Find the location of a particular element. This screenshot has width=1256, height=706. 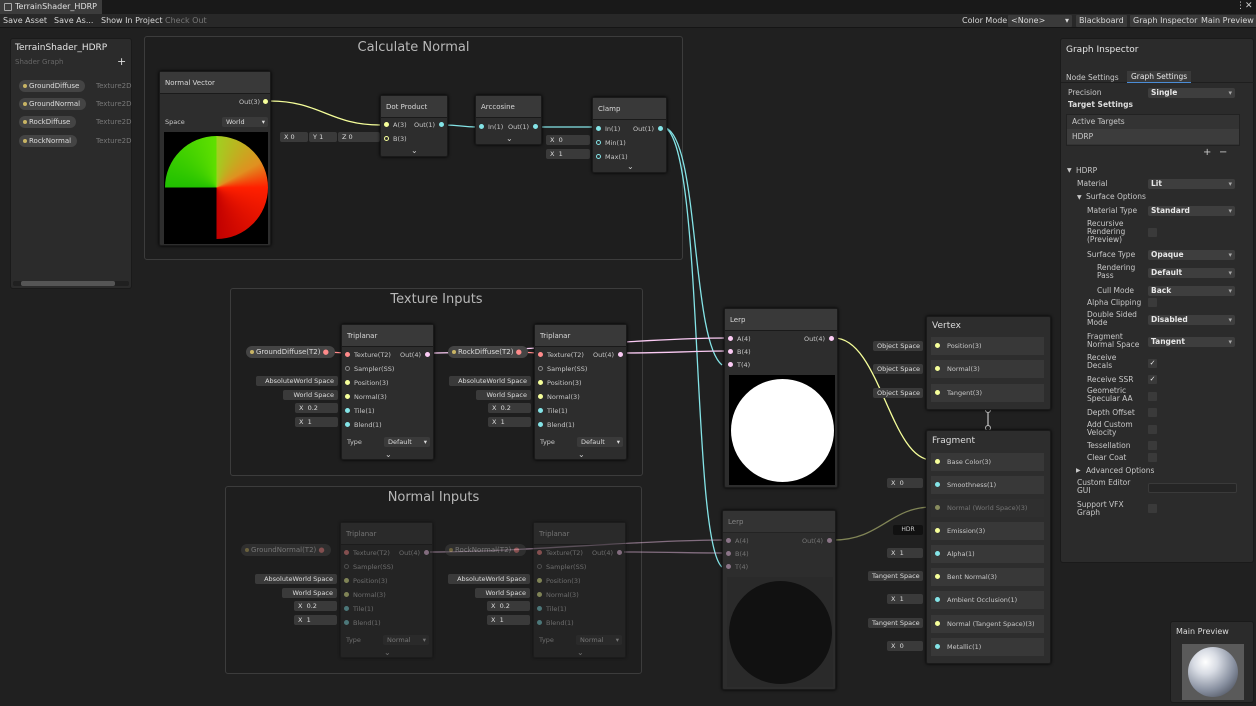

dot-b-x-field: X 0 is located at coordinates (294, 137).